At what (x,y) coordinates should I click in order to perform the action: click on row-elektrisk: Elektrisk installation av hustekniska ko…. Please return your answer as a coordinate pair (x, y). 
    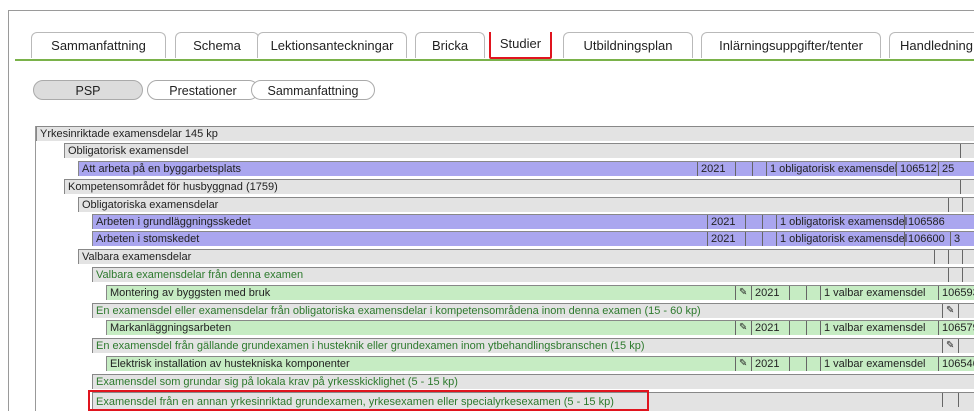
    Looking at the image, I should click on (540, 363).